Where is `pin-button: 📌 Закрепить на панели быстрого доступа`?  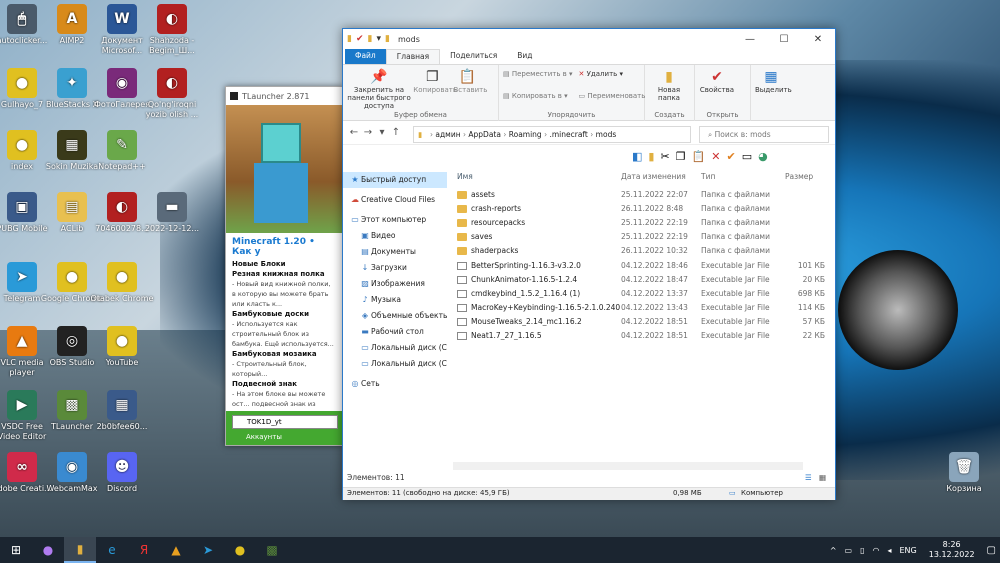 pin-button: 📌 Закрепить на панели быстрого доступа is located at coordinates (379, 89).